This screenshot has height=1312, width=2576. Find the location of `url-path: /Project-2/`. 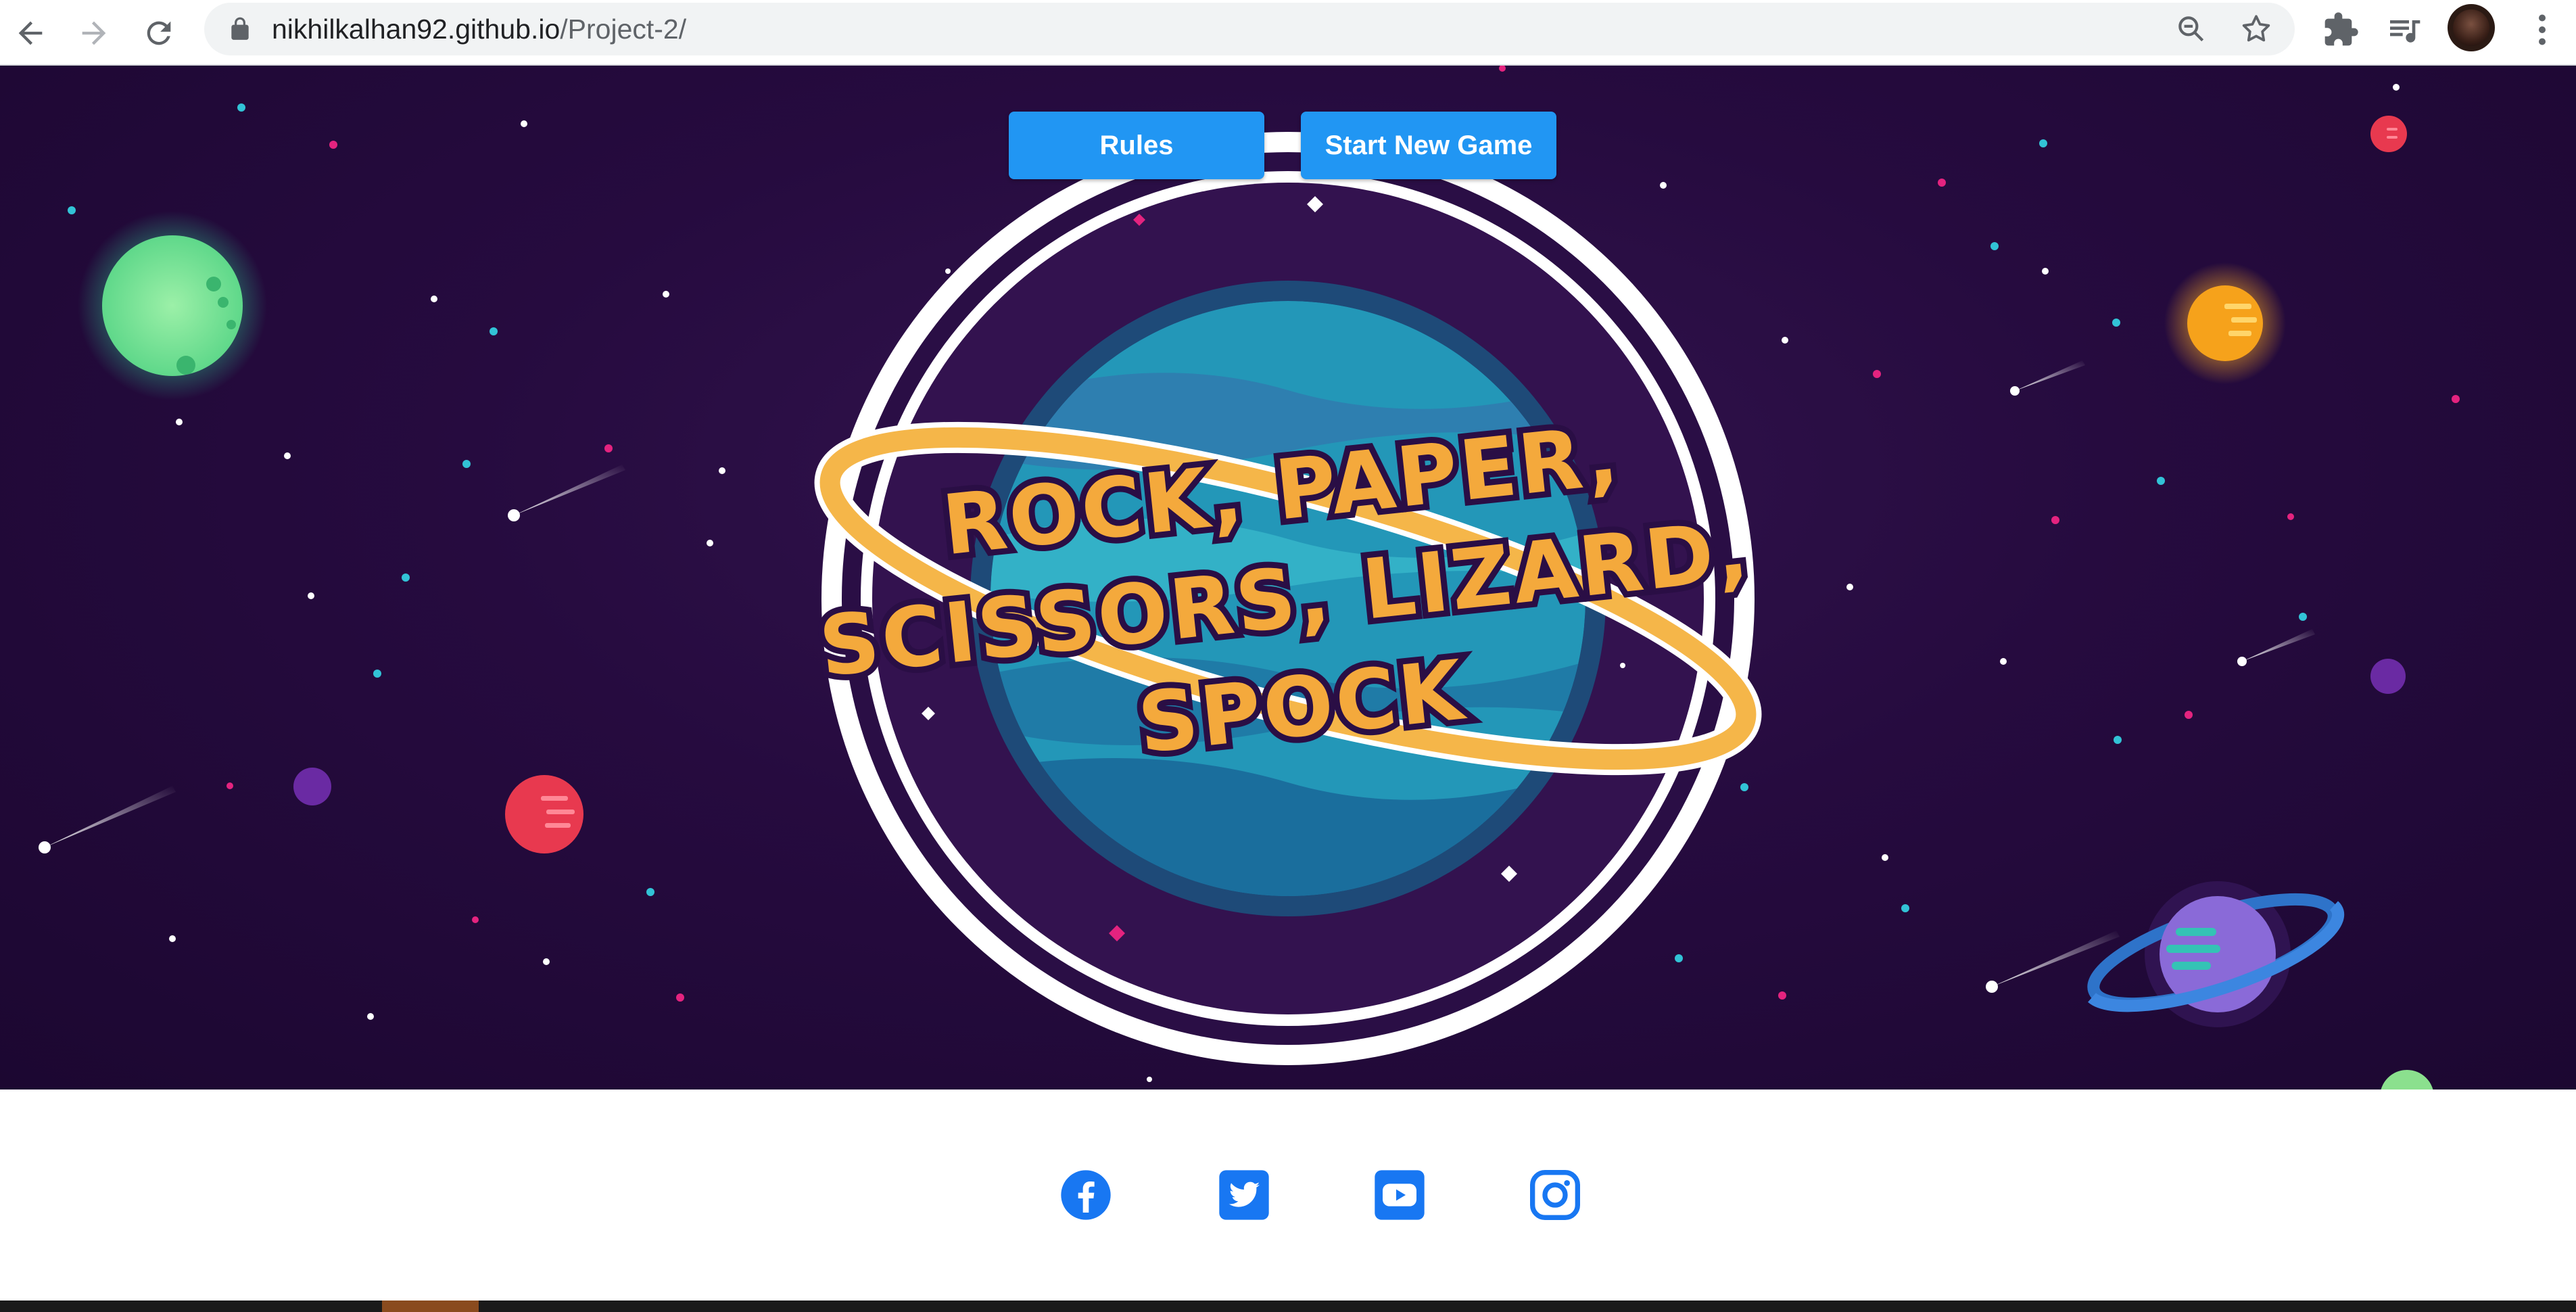

url-path: /Project-2/ is located at coordinates (623, 30).